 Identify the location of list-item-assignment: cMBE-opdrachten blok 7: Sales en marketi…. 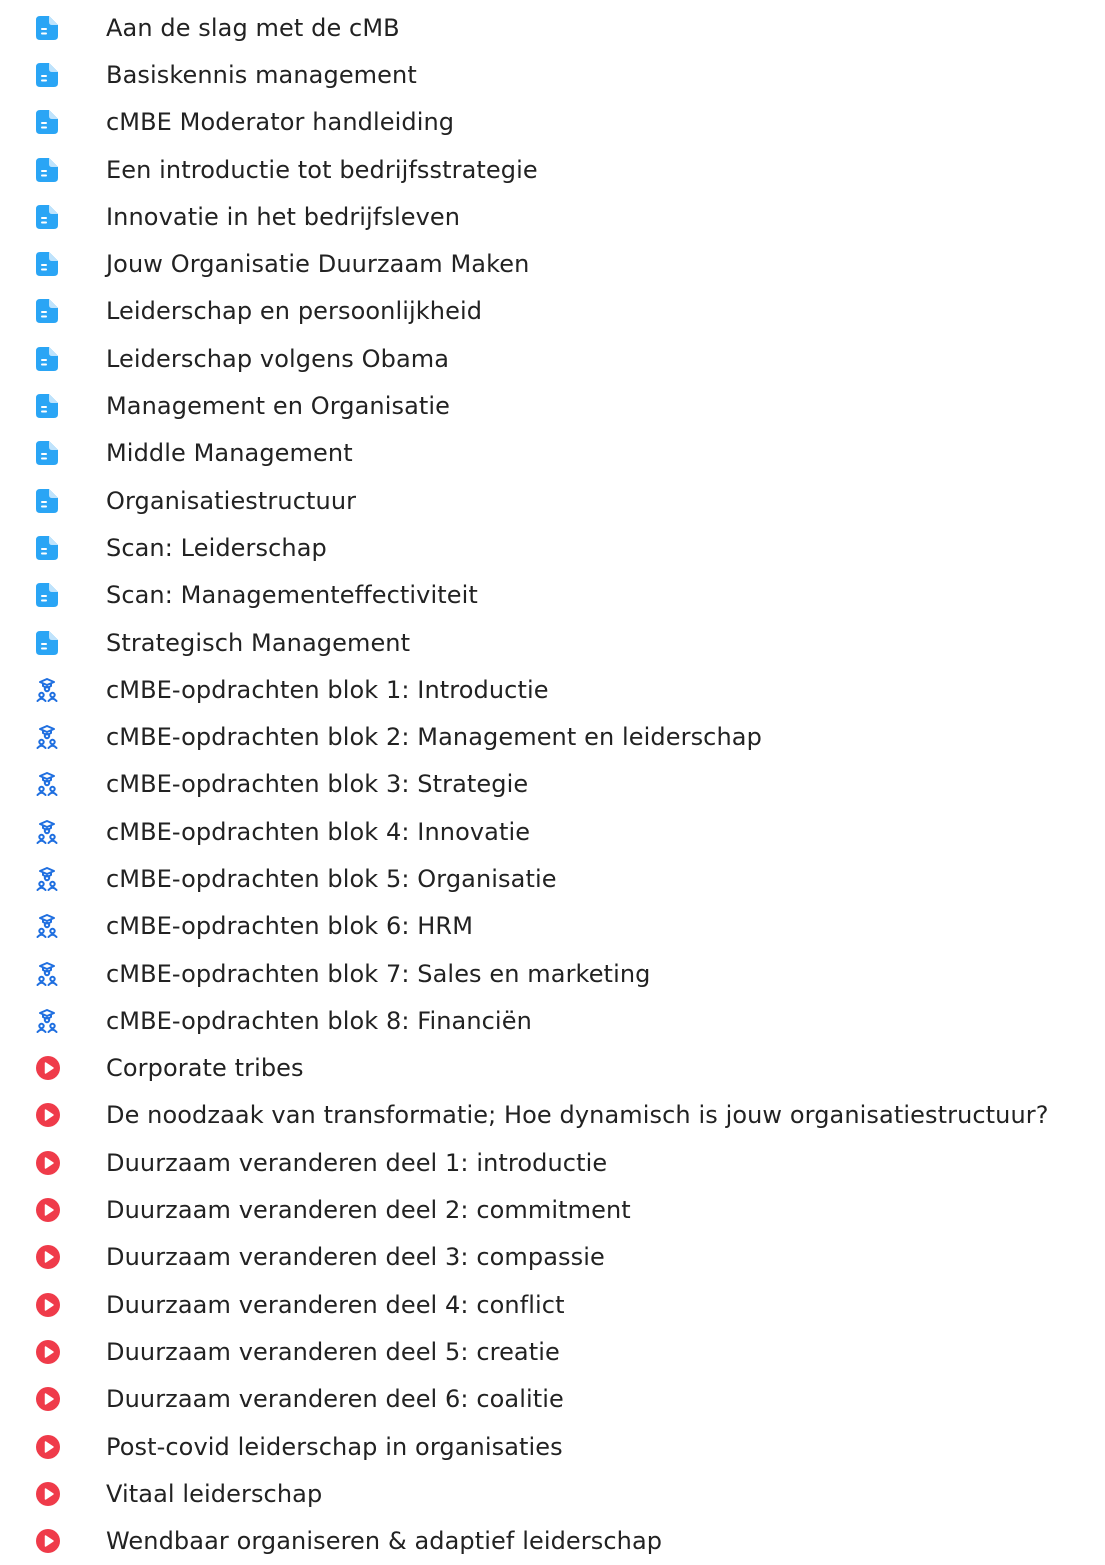
(552, 973).